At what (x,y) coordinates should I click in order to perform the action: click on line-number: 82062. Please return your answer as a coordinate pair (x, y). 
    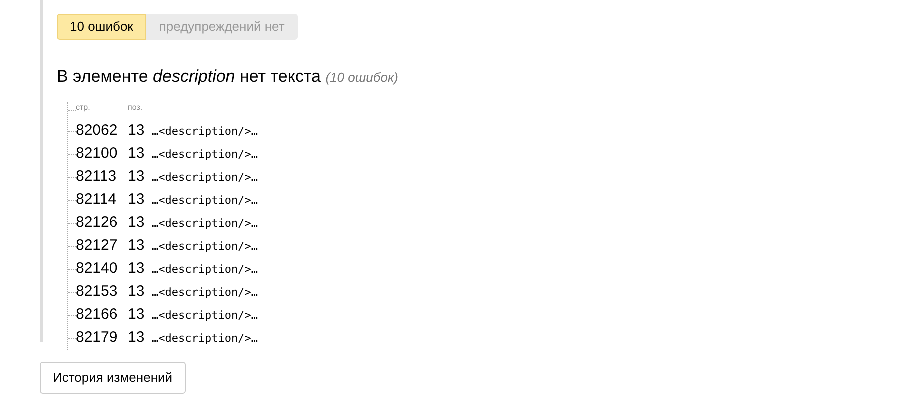
    Looking at the image, I should click on (97, 130).